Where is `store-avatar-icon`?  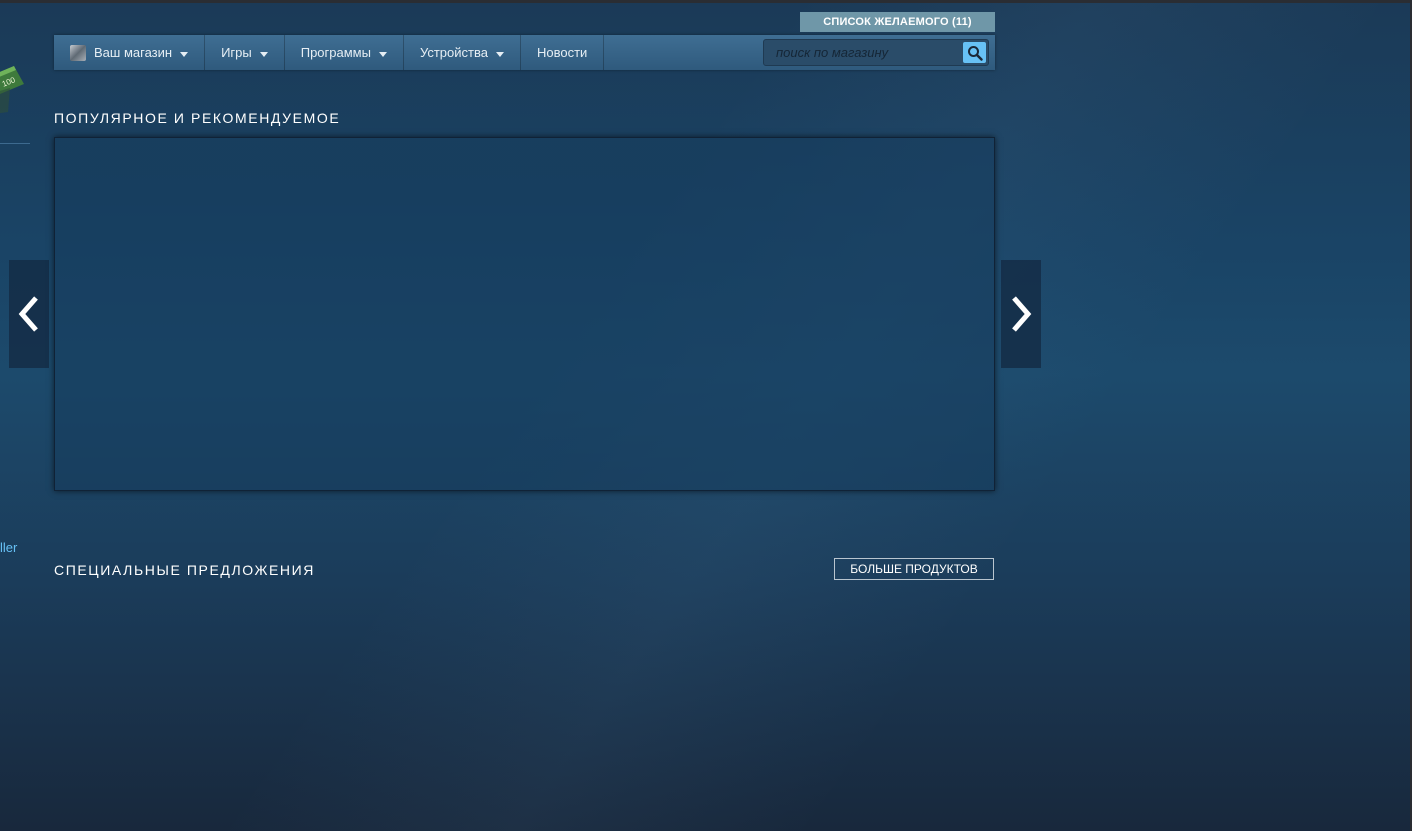
store-avatar-icon is located at coordinates (78, 52).